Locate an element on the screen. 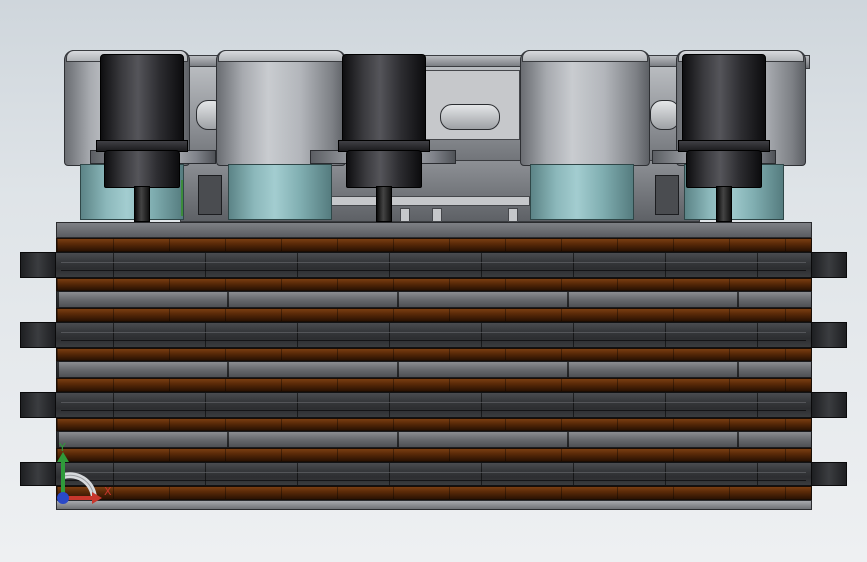  cylinder-housing-3-top is located at coordinates (585, 56).